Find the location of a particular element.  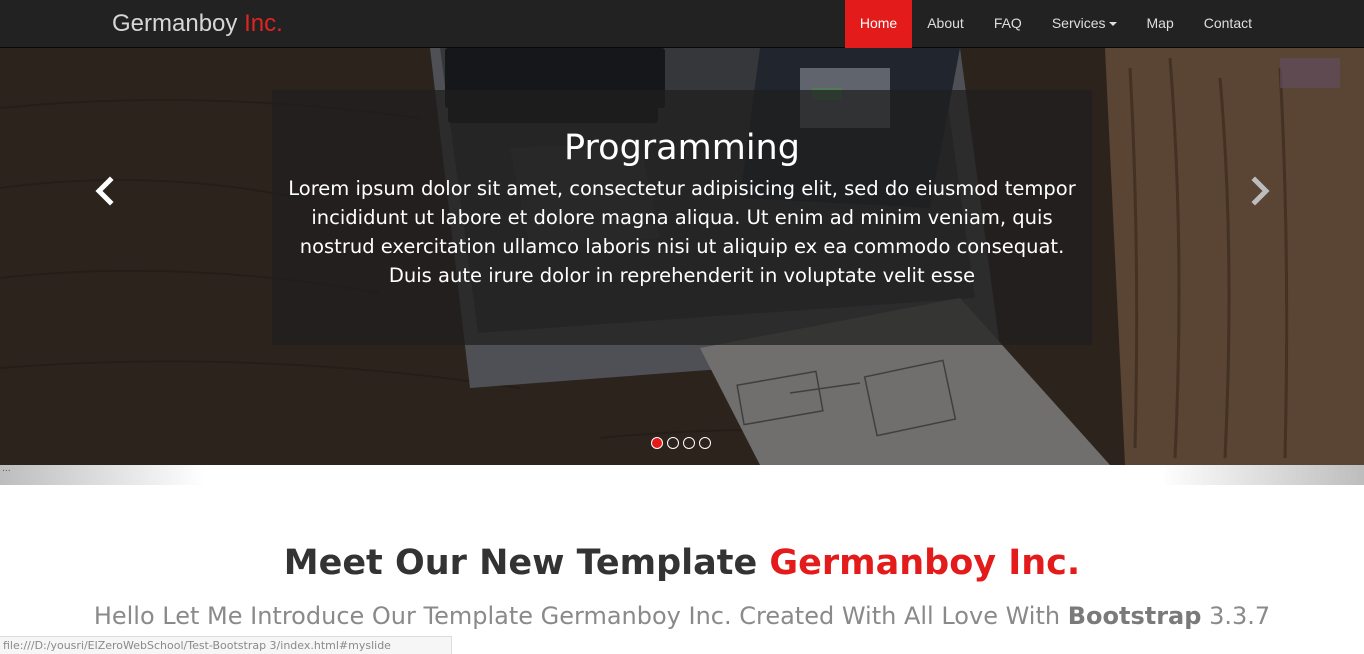

brand-name: Germanboy is located at coordinates (175, 23).